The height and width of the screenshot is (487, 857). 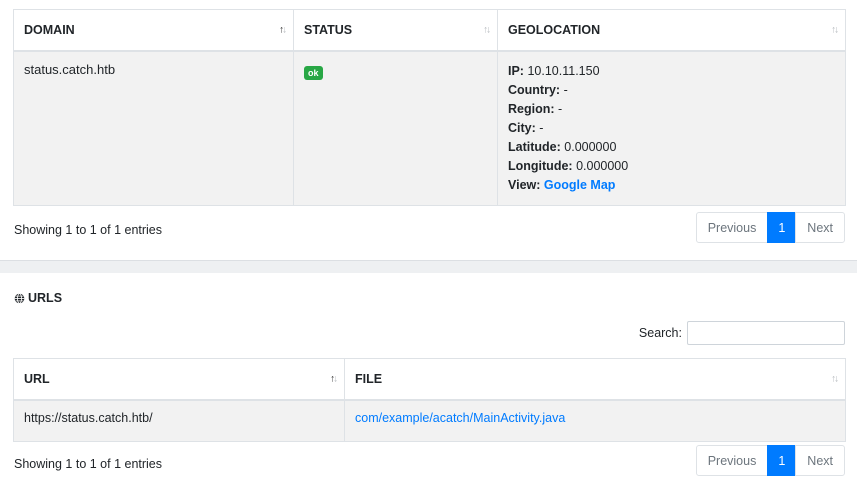 I want to click on geo-region: Region: -, so click(x=535, y=109).